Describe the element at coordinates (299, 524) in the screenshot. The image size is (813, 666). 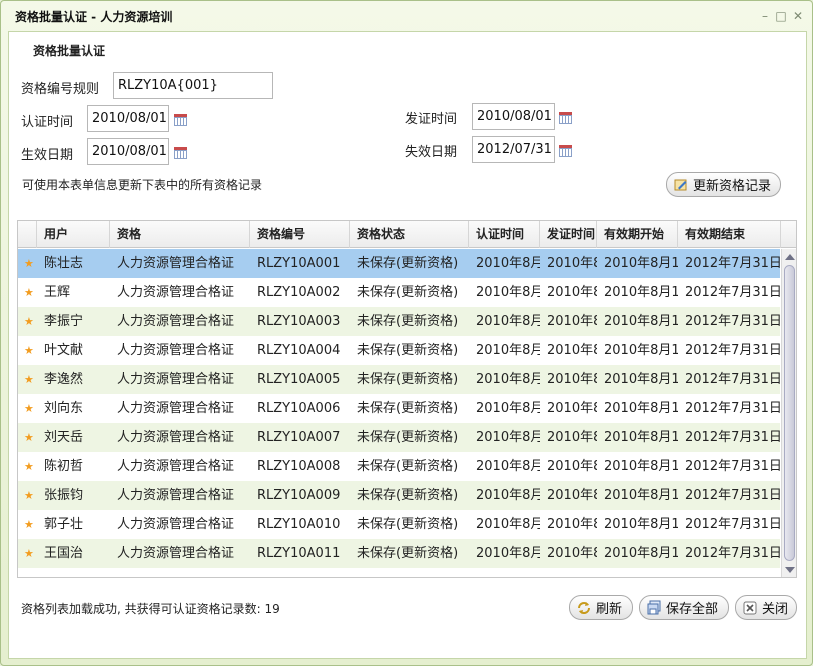
I see `cell-code: RLZY10A010` at that location.